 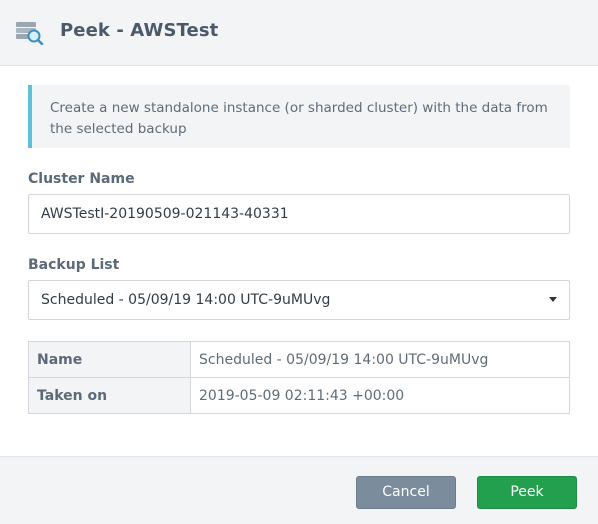 I want to click on cluster-name-label: Cluster Name, so click(x=81, y=179).